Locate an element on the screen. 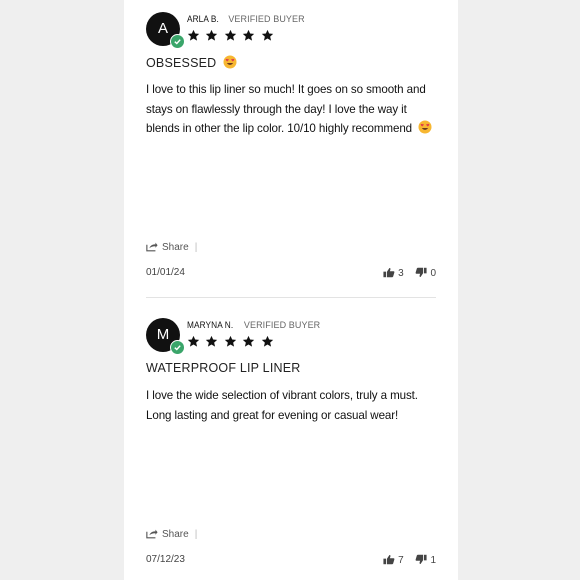 The width and height of the screenshot is (580, 580). review-title: OBSESSED is located at coordinates (191, 63).